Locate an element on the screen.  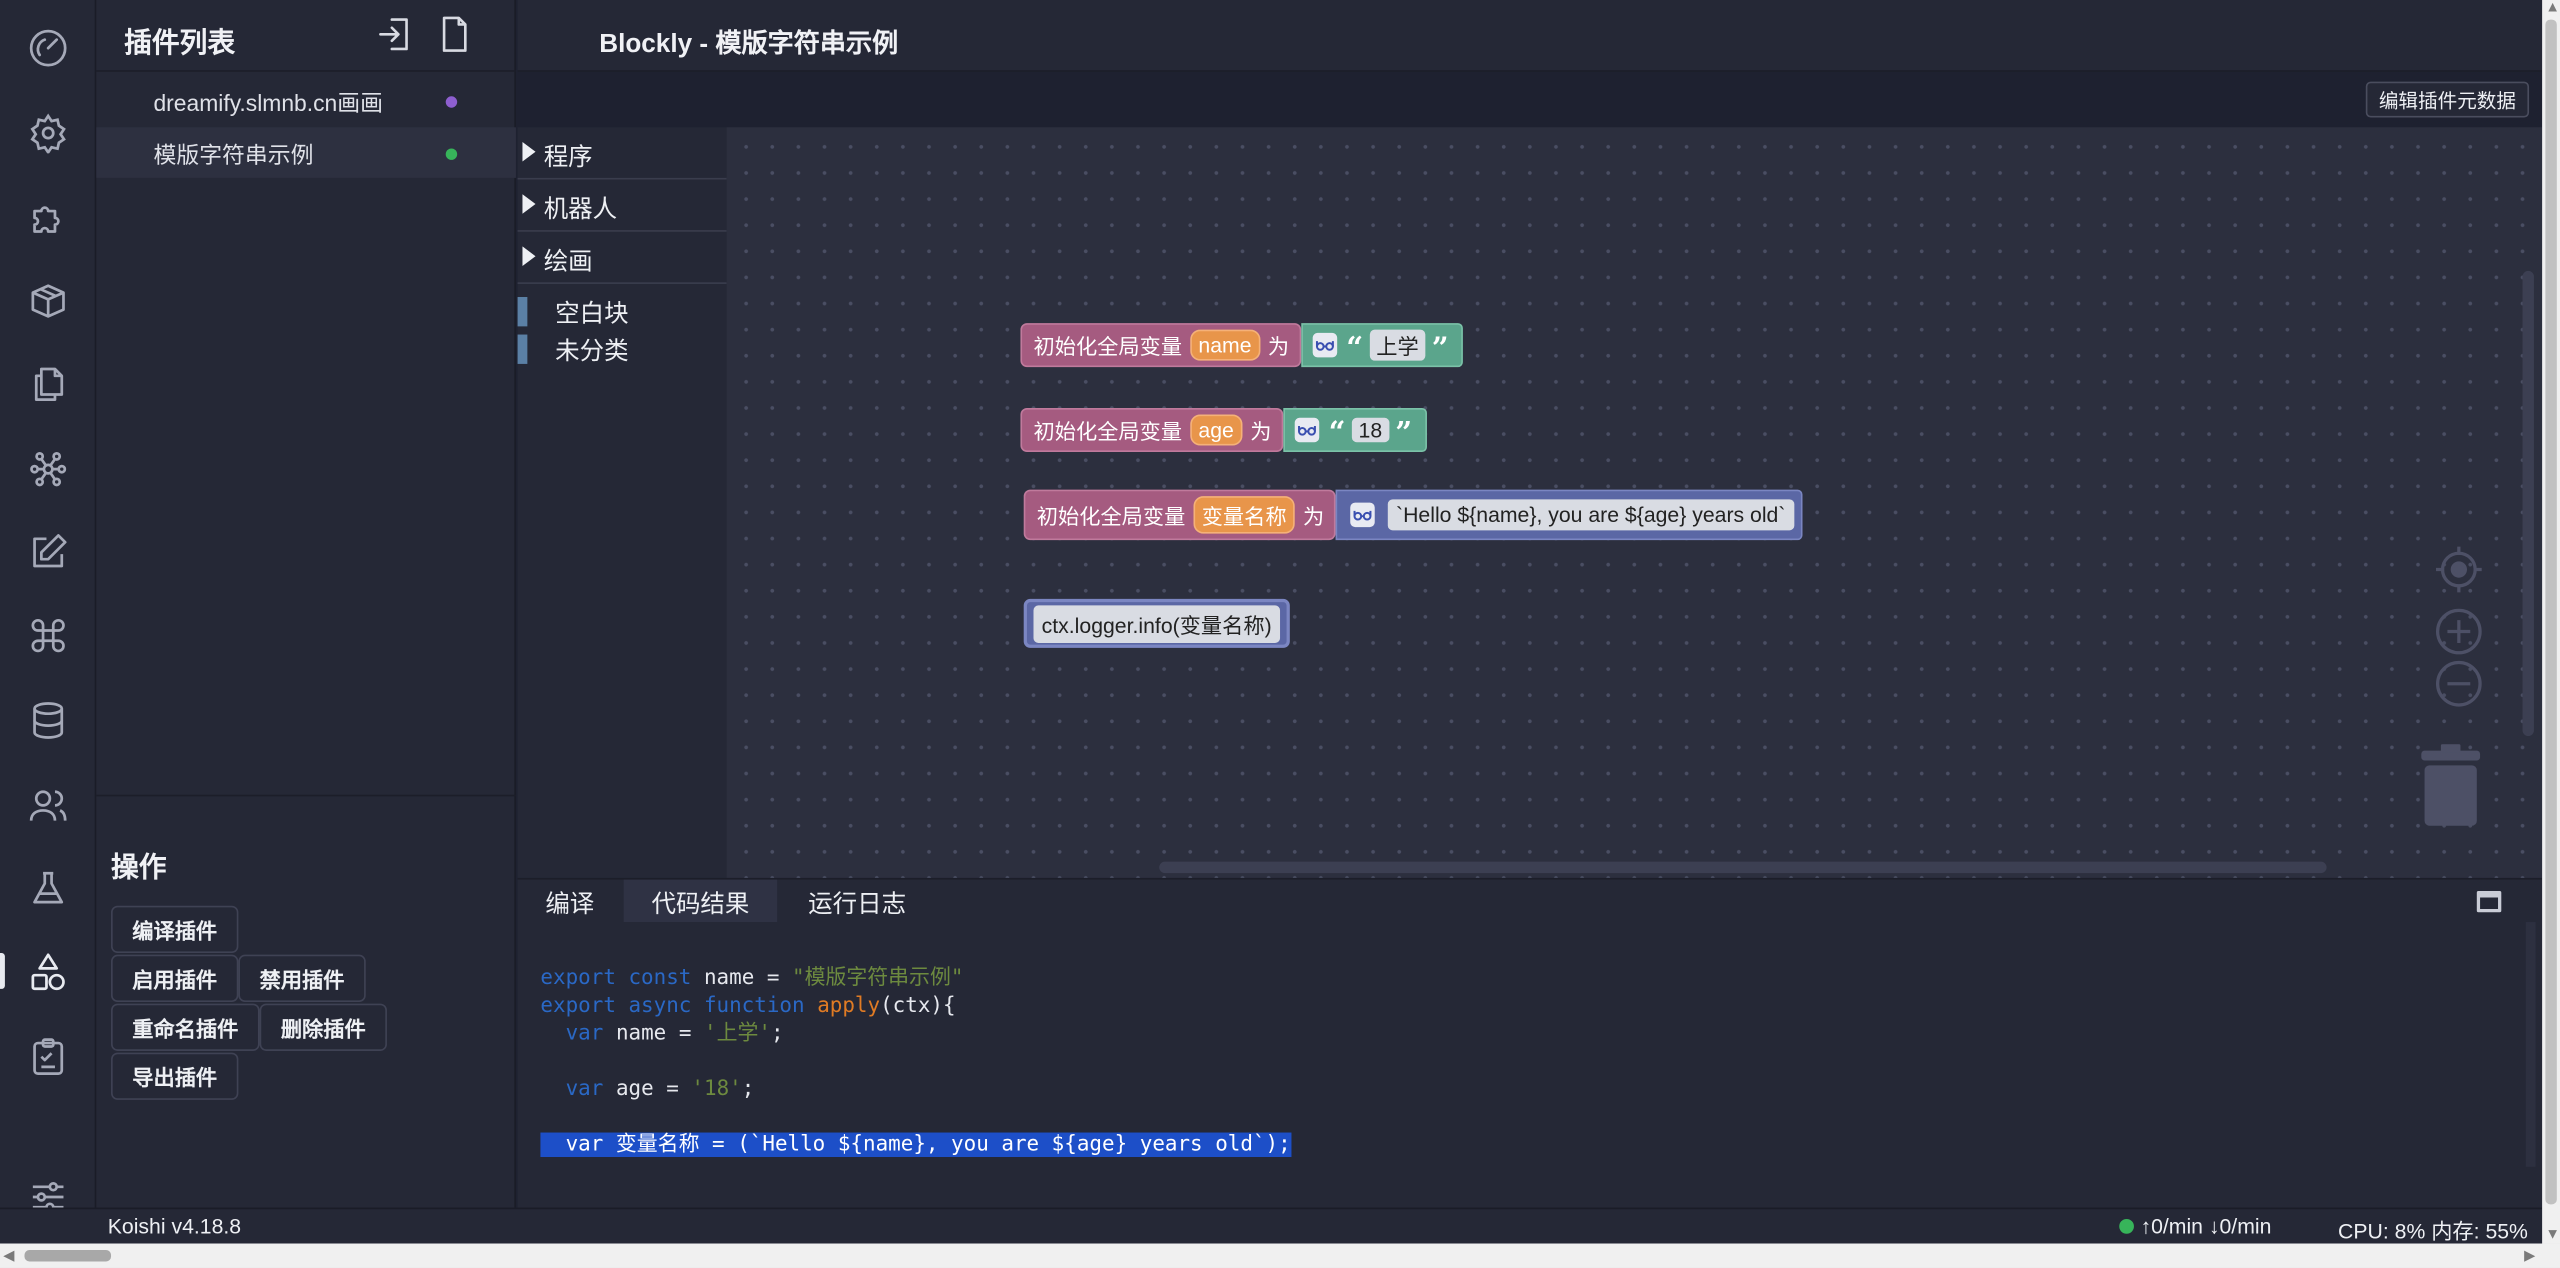
status-indicator is located at coordinates (2126, 1226).